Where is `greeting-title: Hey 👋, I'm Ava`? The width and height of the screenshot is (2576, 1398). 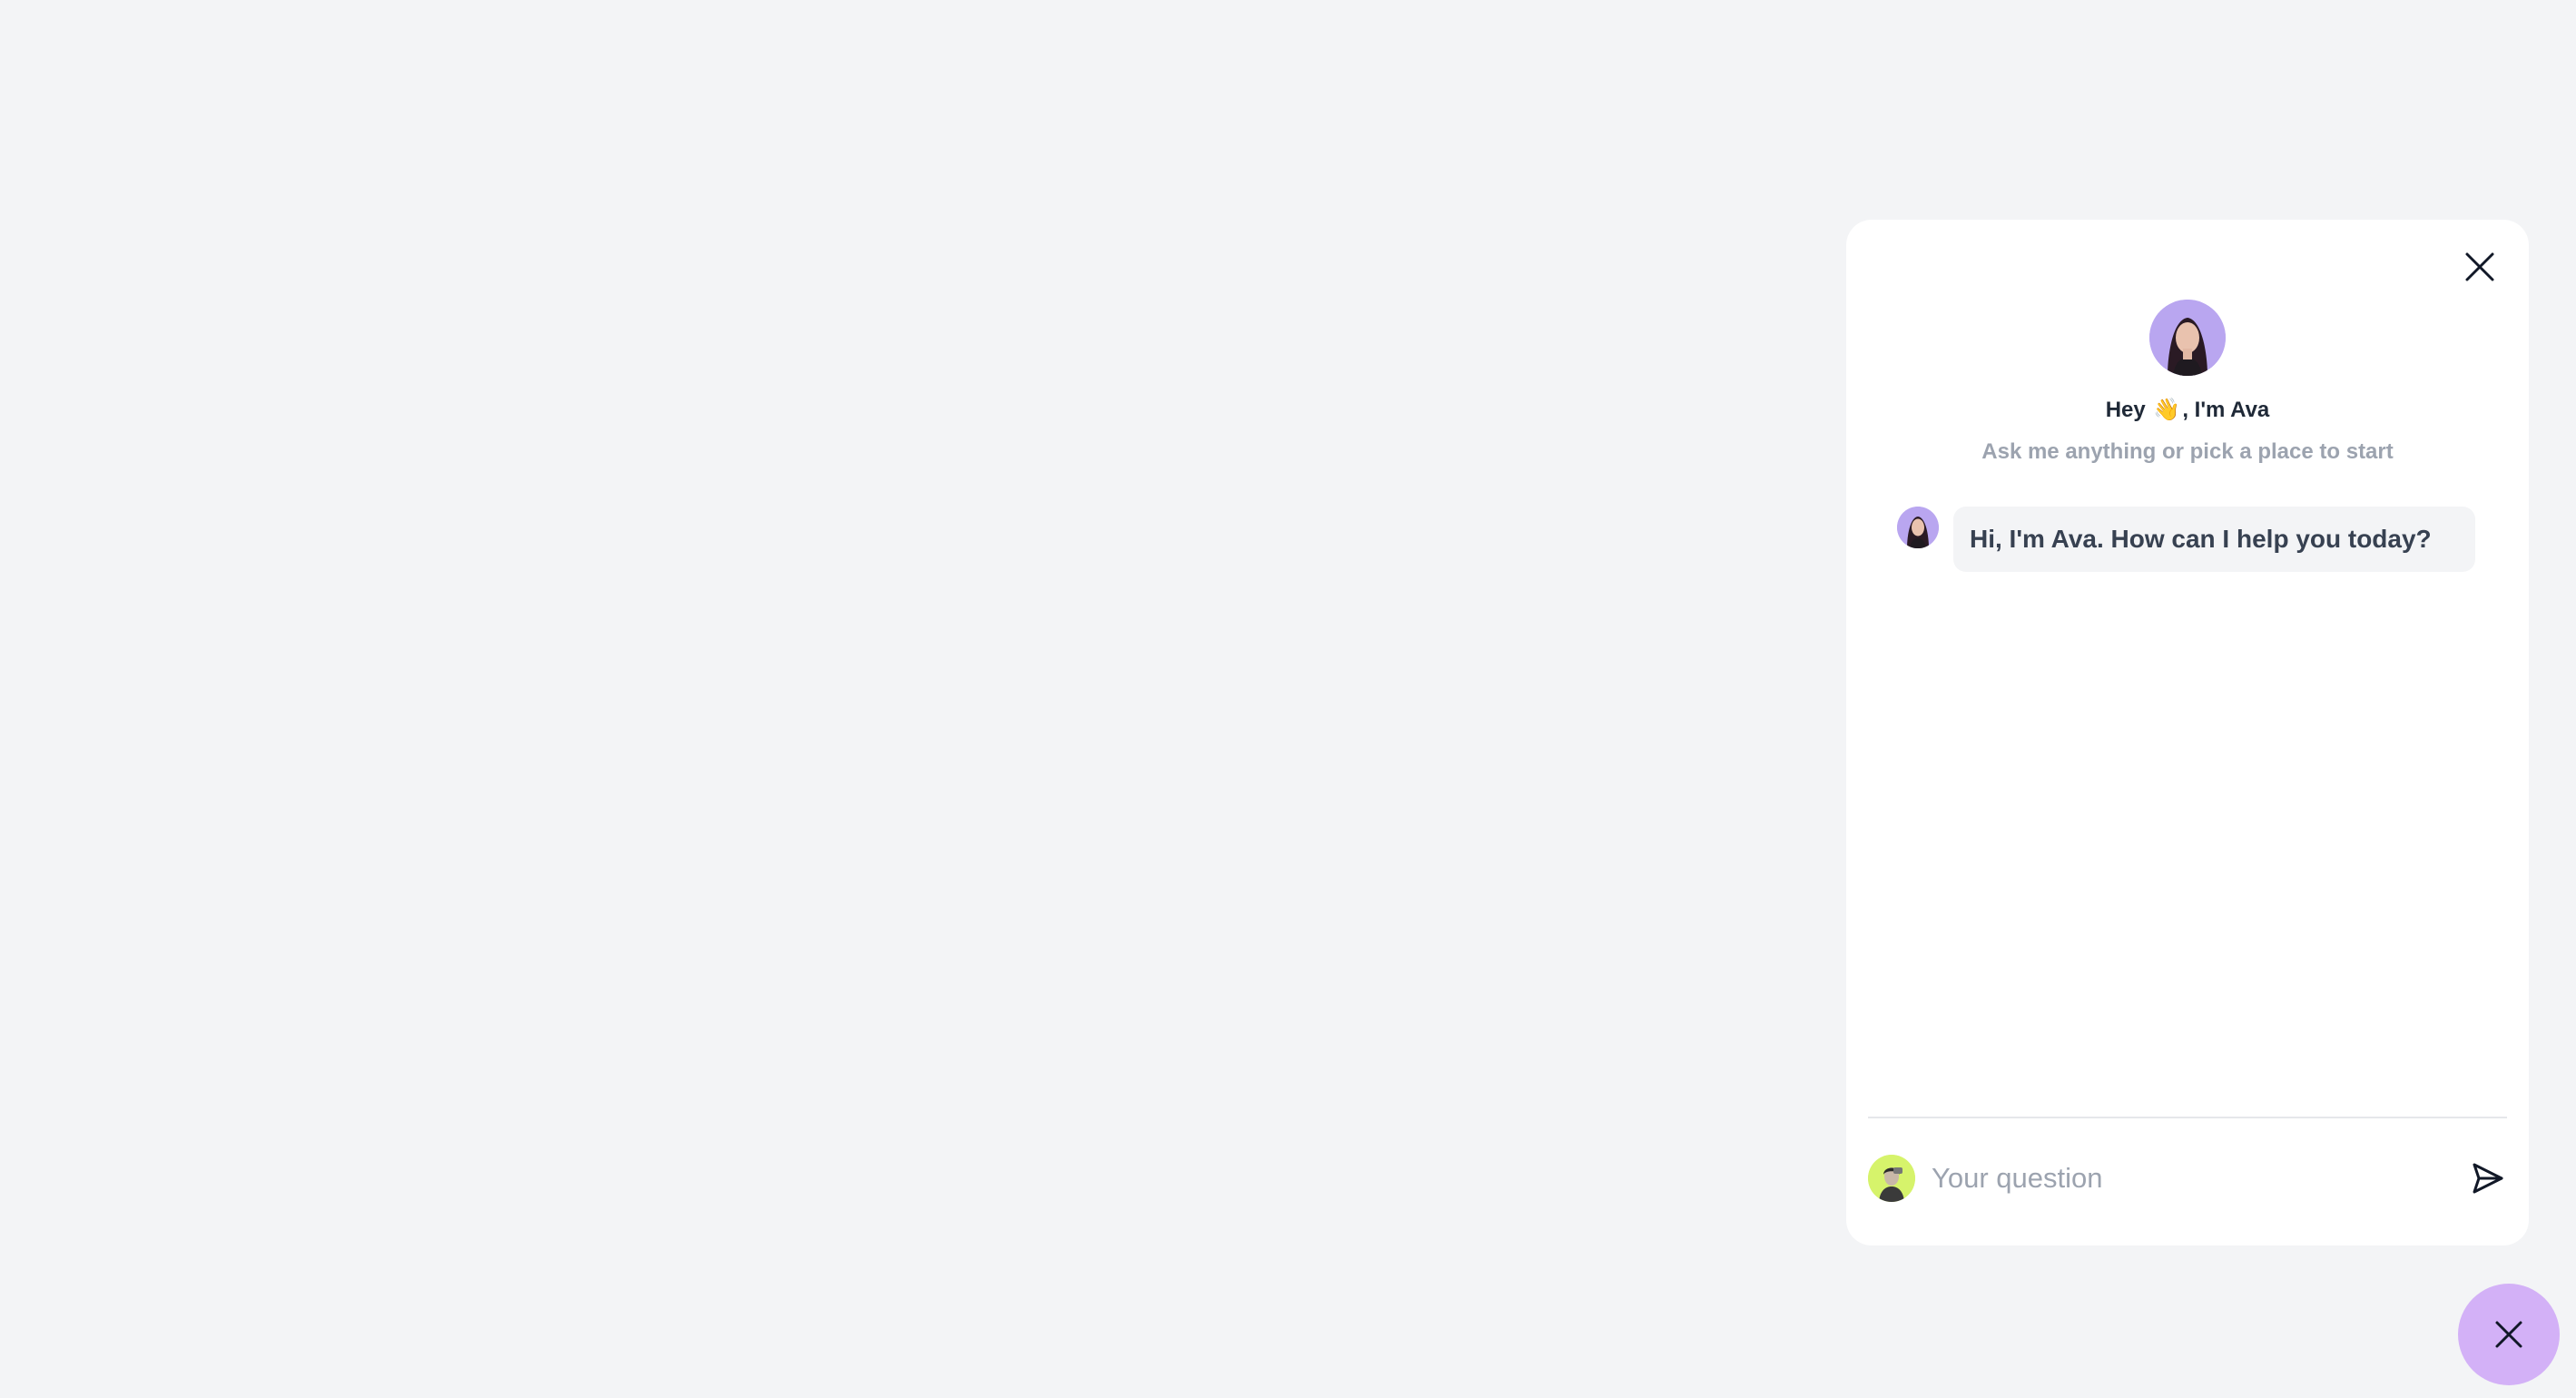 greeting-title: Hey 👋, I'm Ava is located at coordinates (2187, 410).